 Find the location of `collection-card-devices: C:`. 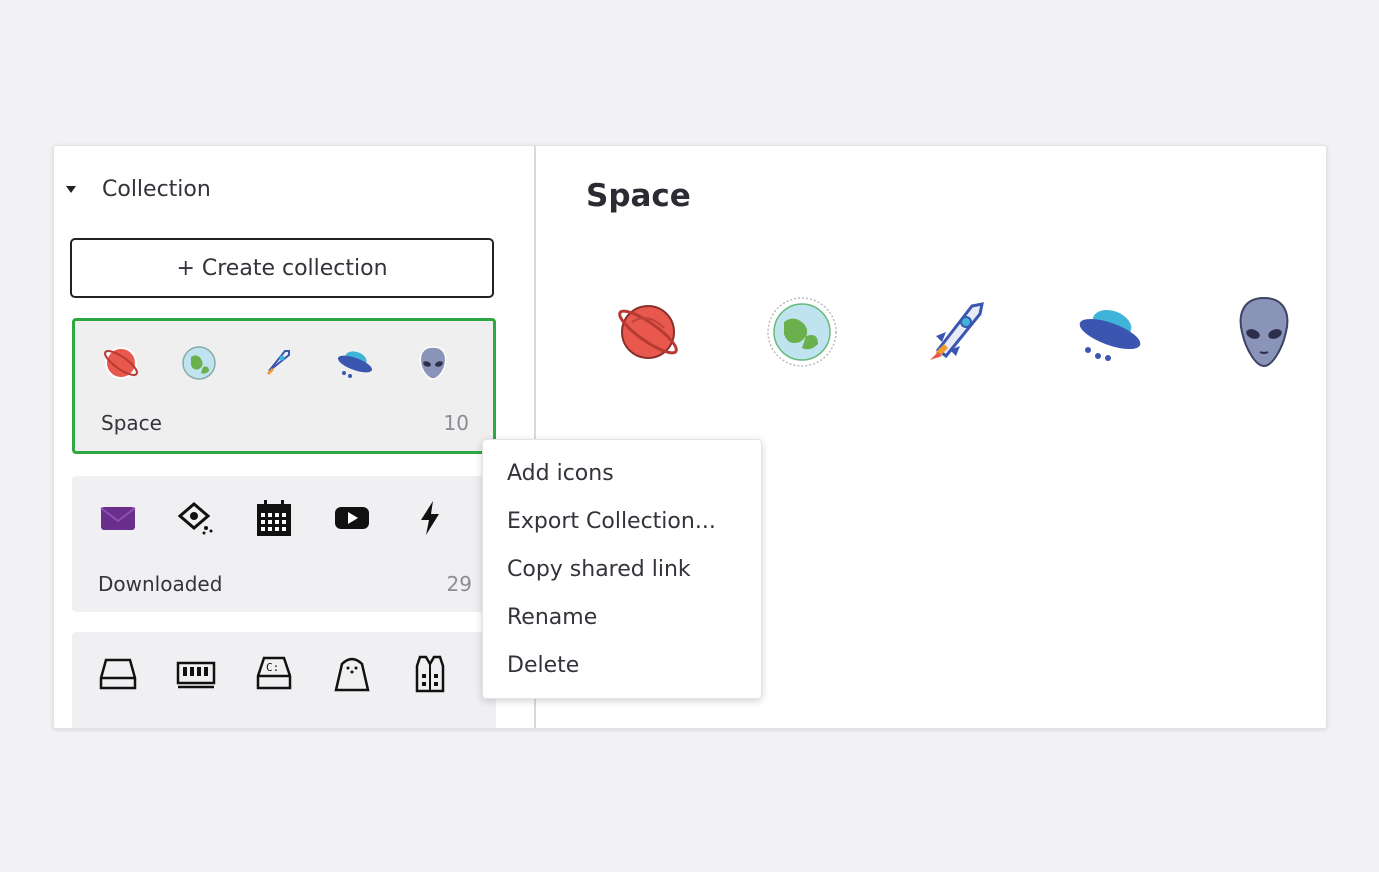

collection-card-devices: C: is located at coordinates (284, 680).